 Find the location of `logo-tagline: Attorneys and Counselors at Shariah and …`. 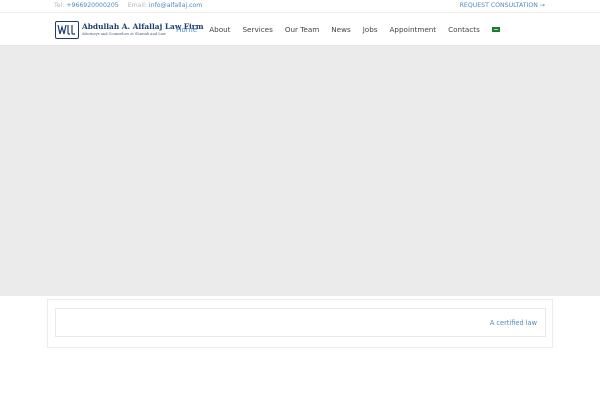

logo-tagline: Attorneys and Counselors at Shariah and … is located at coordinates (124, 34).